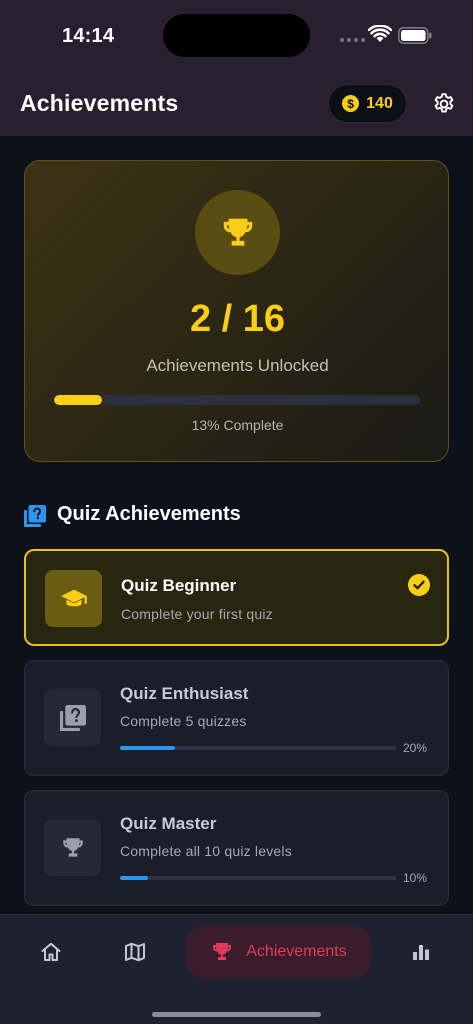 The image size is (473, 1024). What do you see at coordinates (236, 597) in the screenshot?
I see `achievement-card-quiz-beginner: Quiz Beginner Complete your first quiz` at bounding box center [236, 597].